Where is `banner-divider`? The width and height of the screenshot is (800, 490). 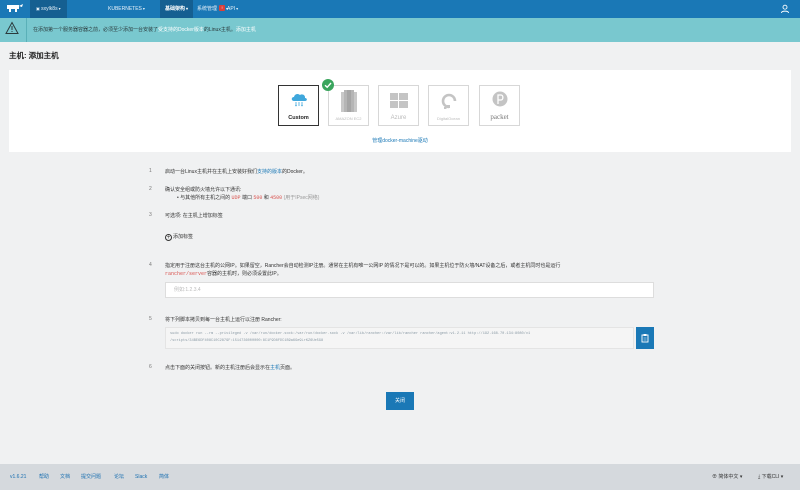
banner-divider is located at coordinates (26, 30).